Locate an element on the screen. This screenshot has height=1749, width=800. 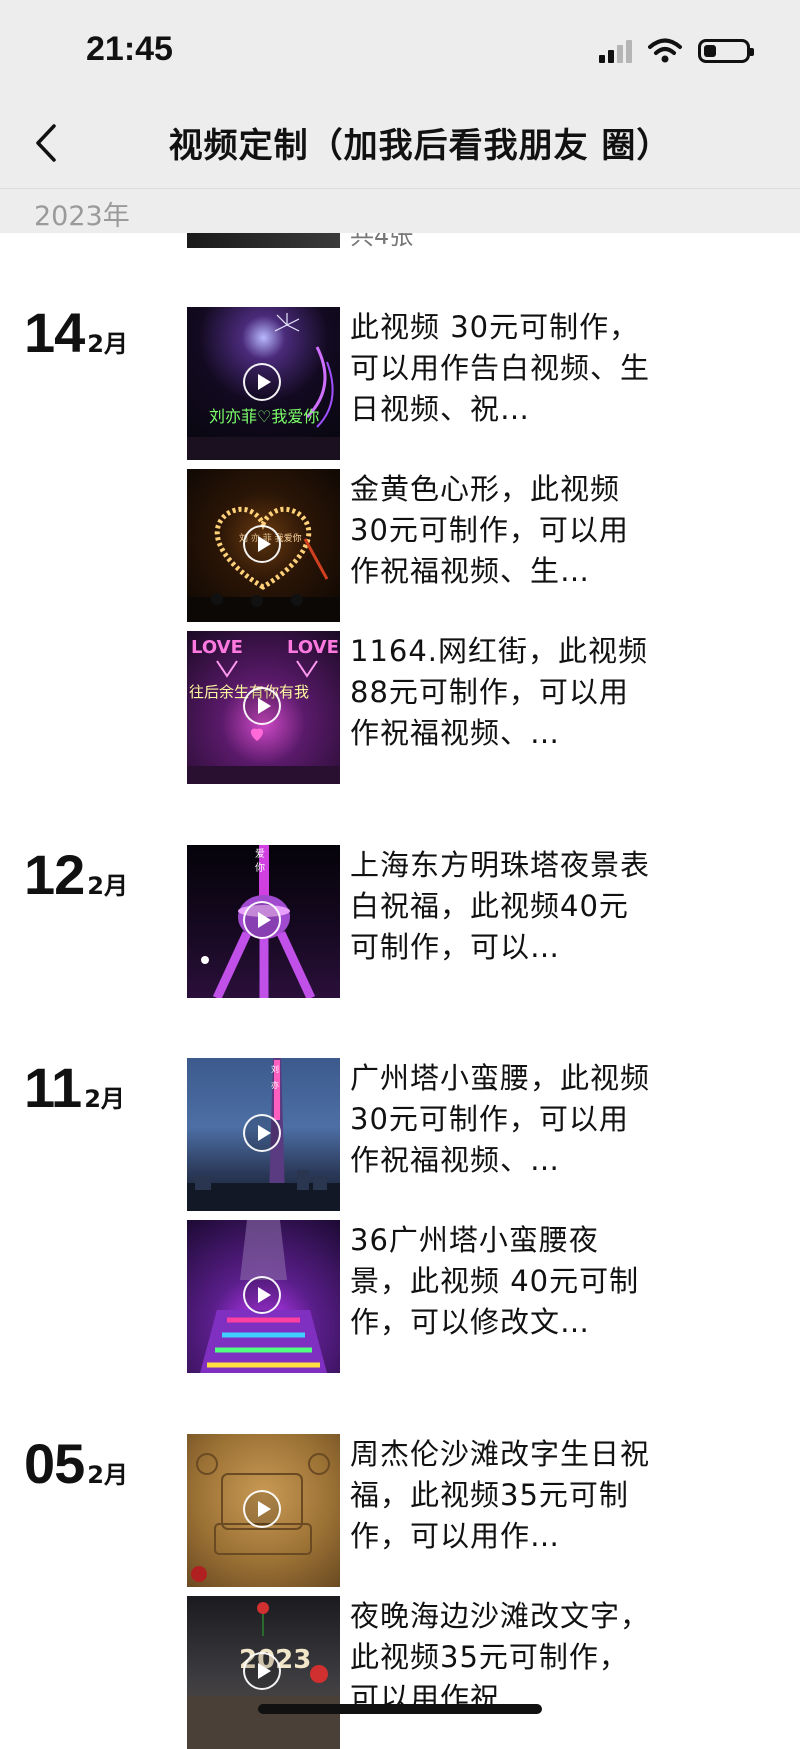
post-date: 12 2月 is located at coordinates (76, 874).